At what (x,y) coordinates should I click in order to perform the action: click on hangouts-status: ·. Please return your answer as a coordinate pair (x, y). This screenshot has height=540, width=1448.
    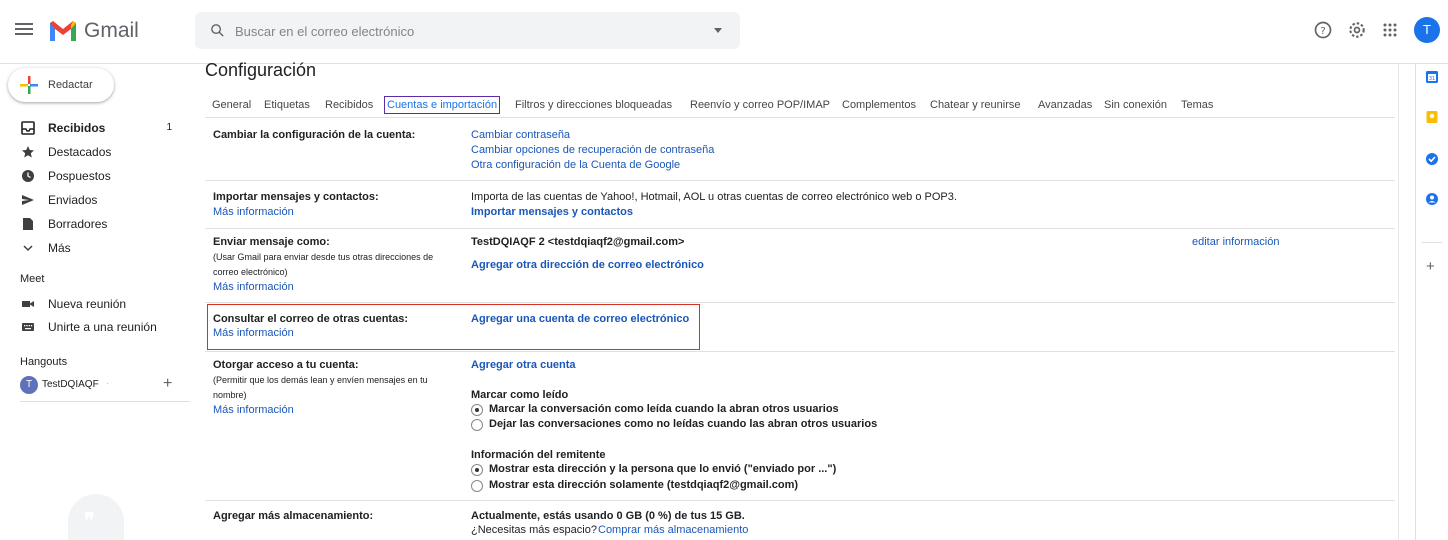
    Looking at the image, I should click on (108, 383).